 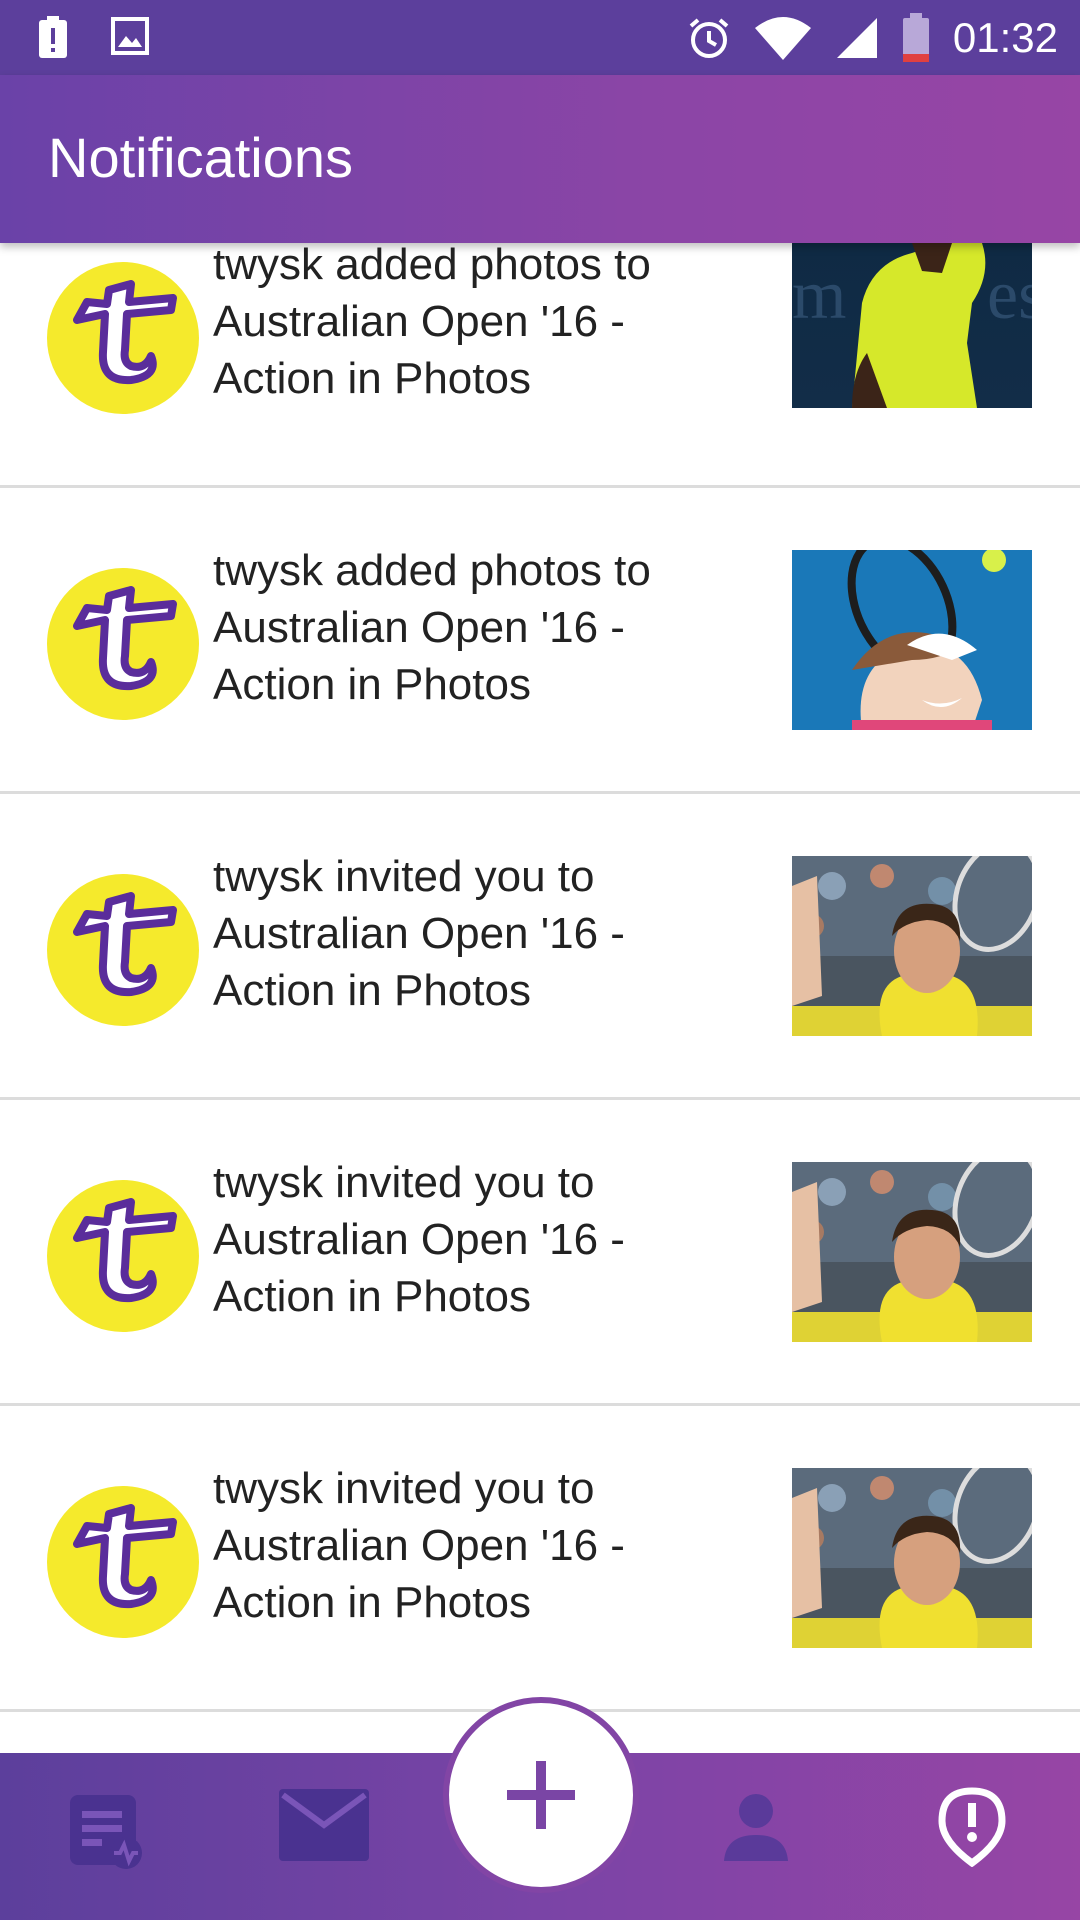 What do you see at coordinates (912, 325) in the screenshot?
I see `notification-thumbnail: m es` at bounding box center [912, 325].